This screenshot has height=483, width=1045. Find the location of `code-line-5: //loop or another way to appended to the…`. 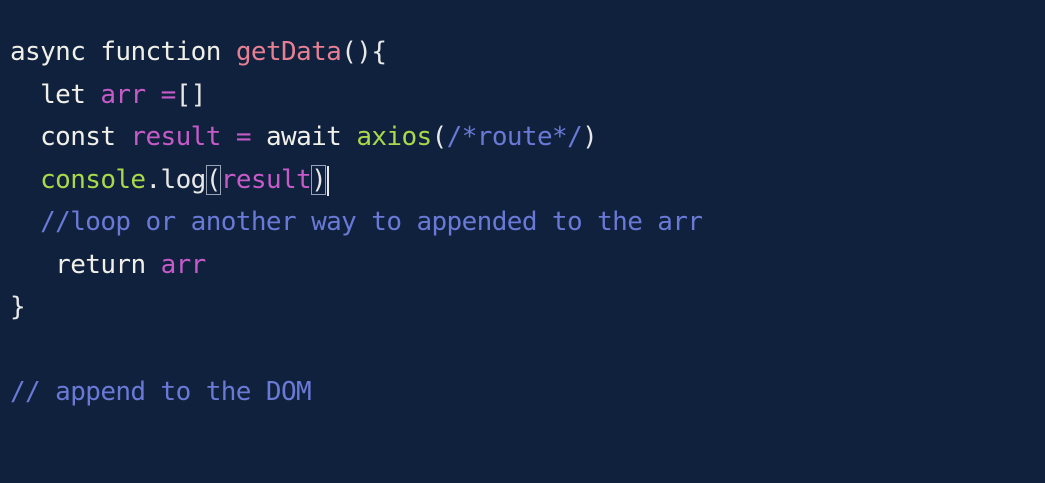

code-line-5: //loop or another way to appended to the… is located at coordinates (356, 222).